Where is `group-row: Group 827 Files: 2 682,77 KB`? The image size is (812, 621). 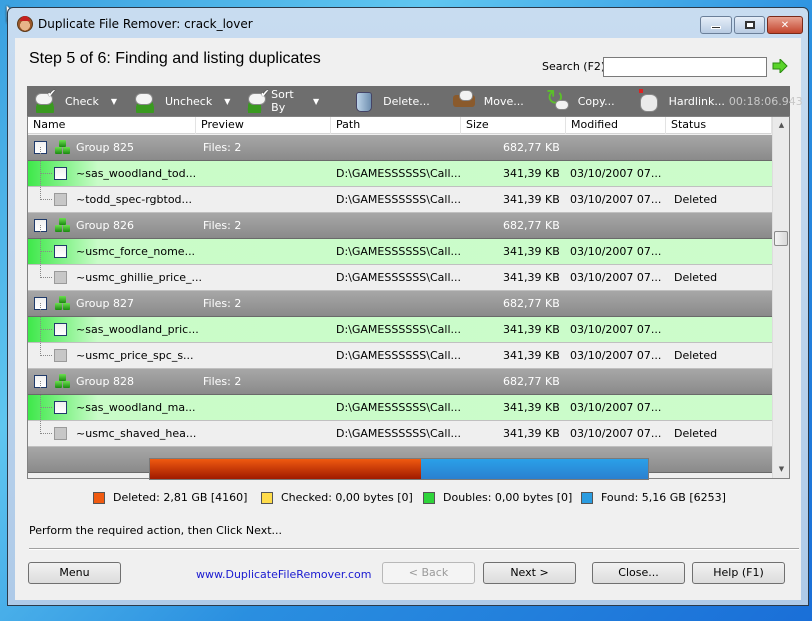
group-row: Group 827 Files: 2 682,77 KB is located at coordinates (400, 304).